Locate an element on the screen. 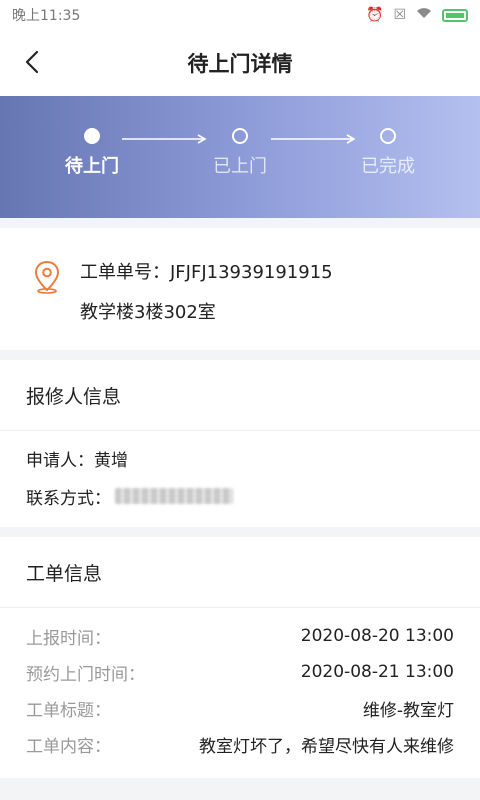 The image size is (480, 800). row-value: 2020-08-21 13:00 is located at coordinates (377, 672).